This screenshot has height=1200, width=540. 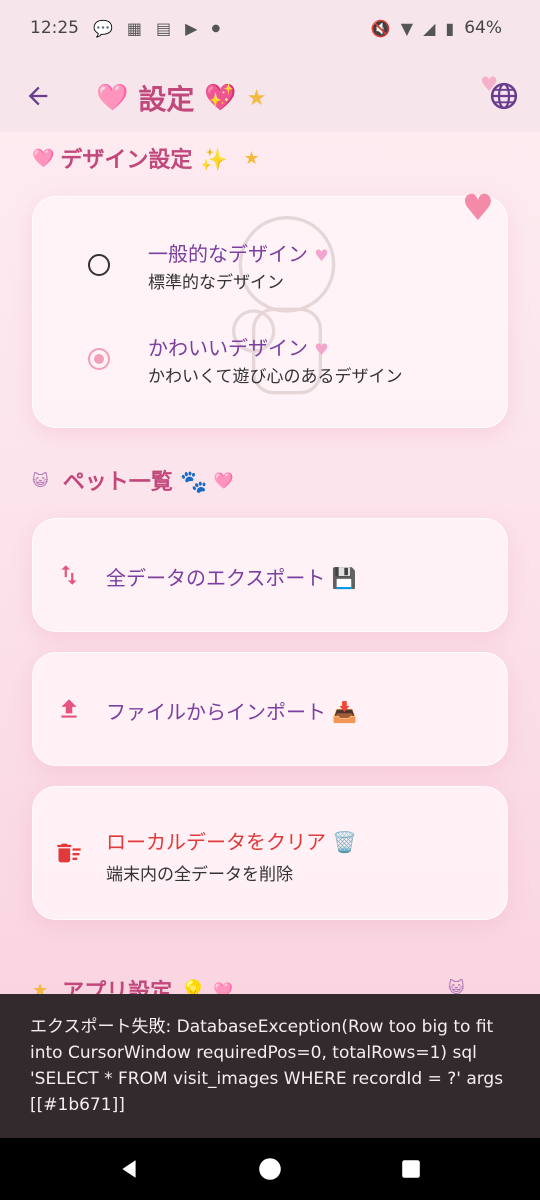 I want to click on pet-section-title-text: ペット一覧 🐾, so click(x=135, y=482).